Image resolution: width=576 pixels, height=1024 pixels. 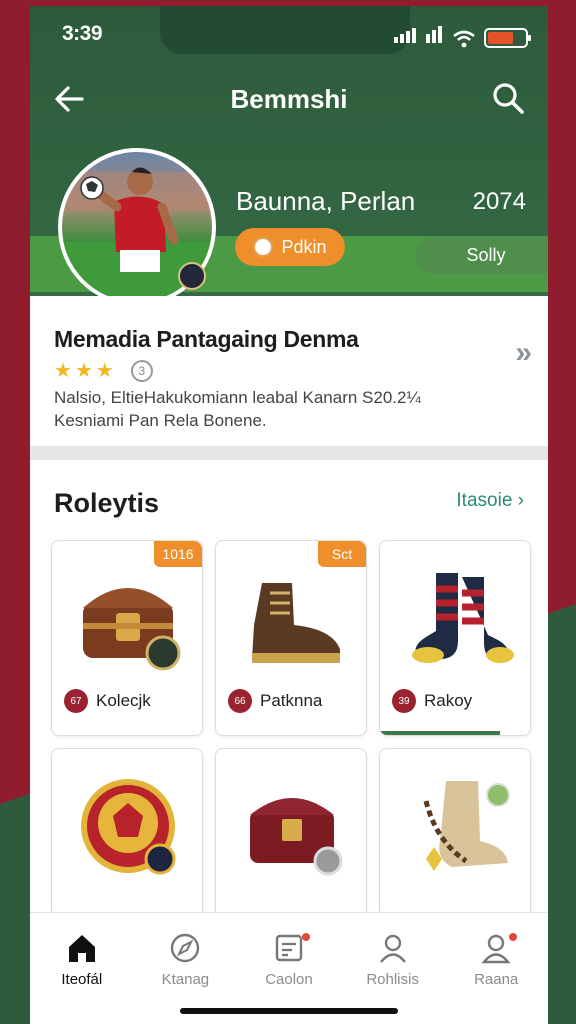 I want to click on notch, so click(x=285, y=30).